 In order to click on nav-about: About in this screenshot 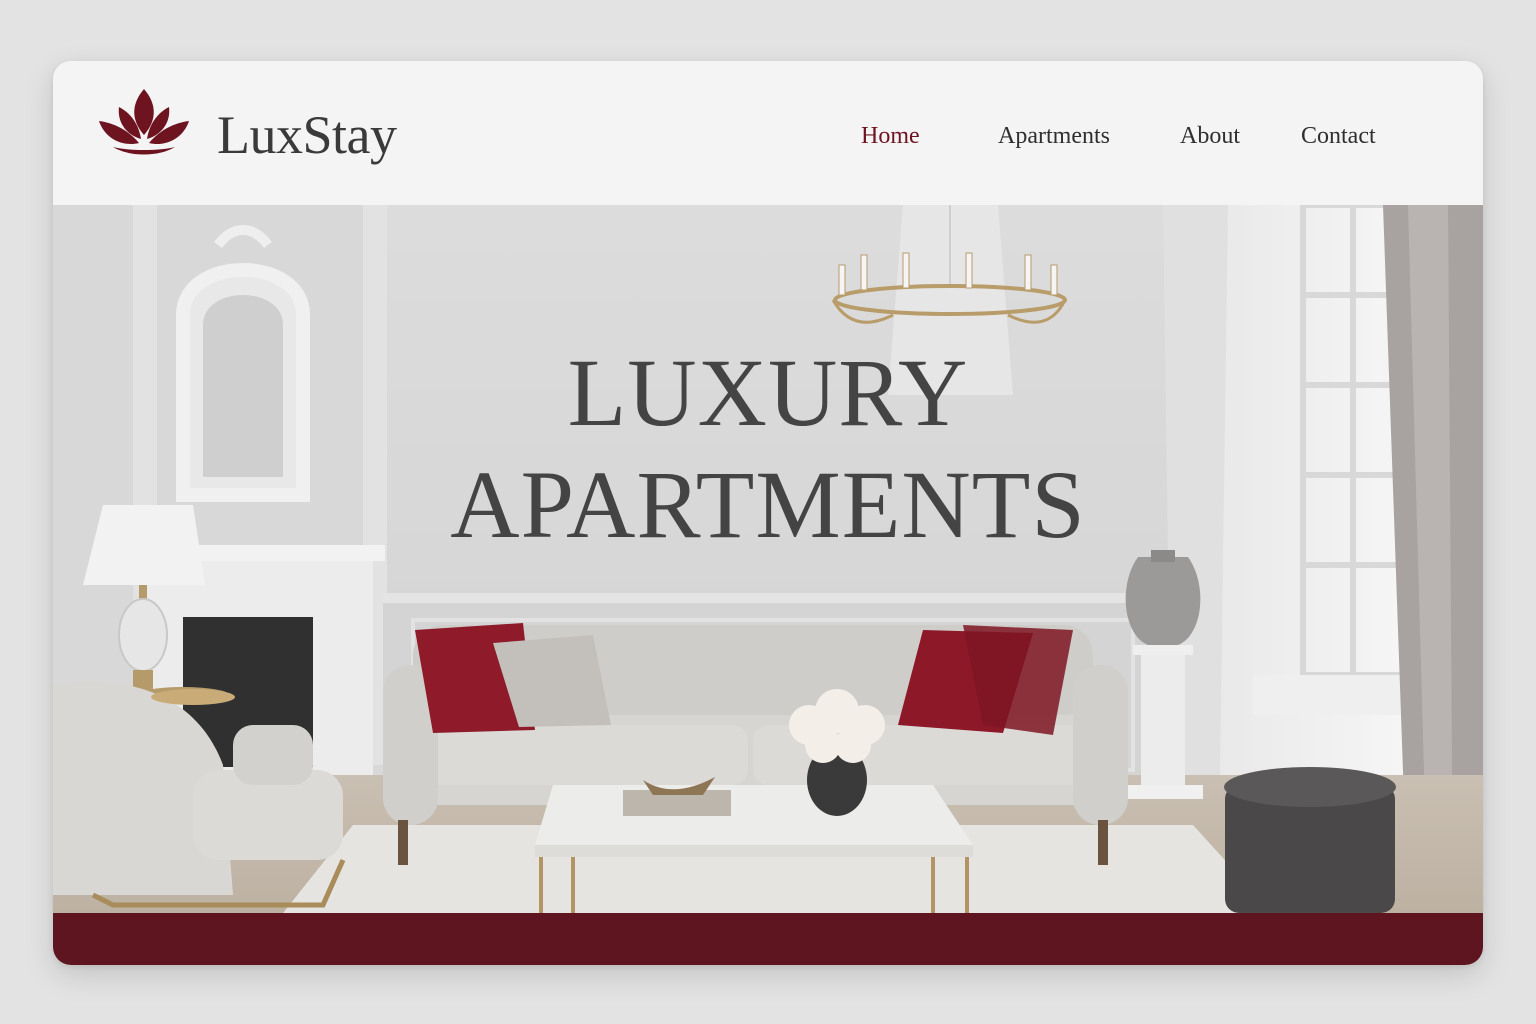, I will do `click(1210, 136)`.